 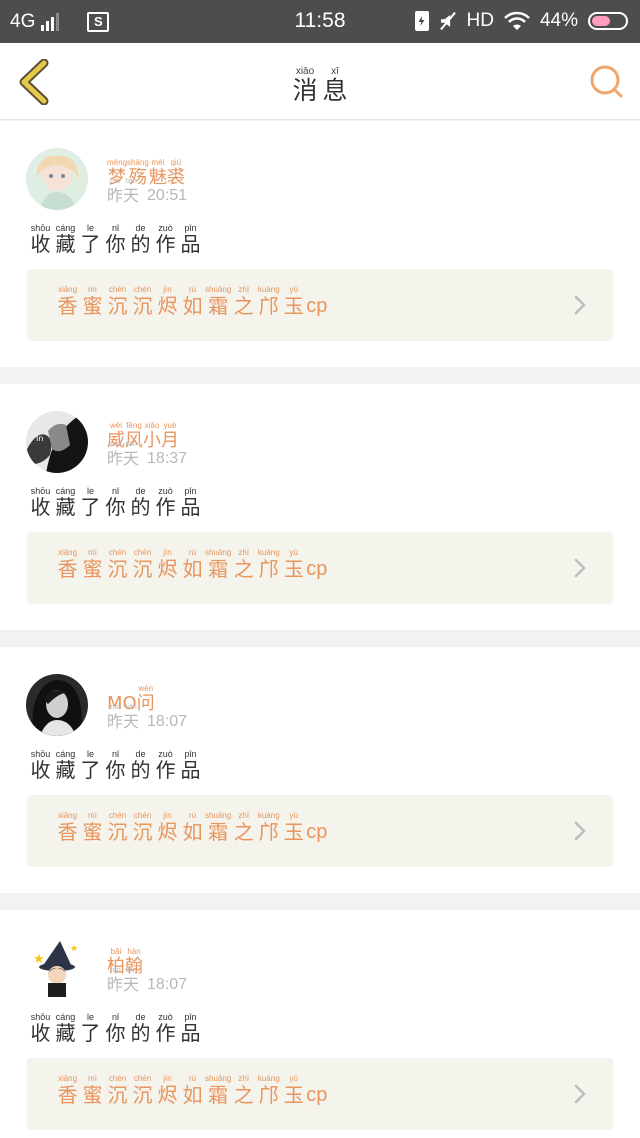 I want to click on ruby-char: mì 蜜, so click(x=92, y=564).